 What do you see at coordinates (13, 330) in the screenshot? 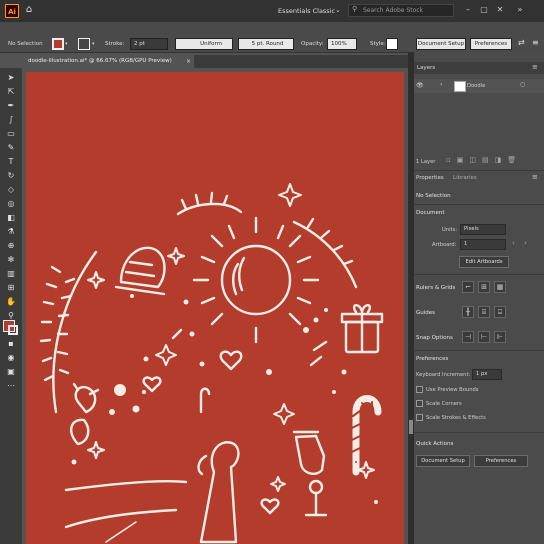
I see `stroke-color-icon` at bounding box center [13, 330].